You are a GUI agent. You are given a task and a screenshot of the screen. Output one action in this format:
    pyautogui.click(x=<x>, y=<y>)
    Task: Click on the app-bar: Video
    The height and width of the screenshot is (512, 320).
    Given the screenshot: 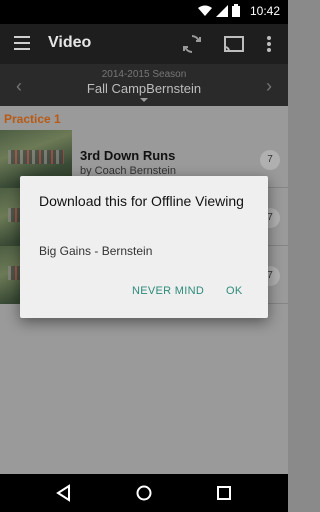 What is the action you would take?
    pyautogui.click(x=144, y=44)
    